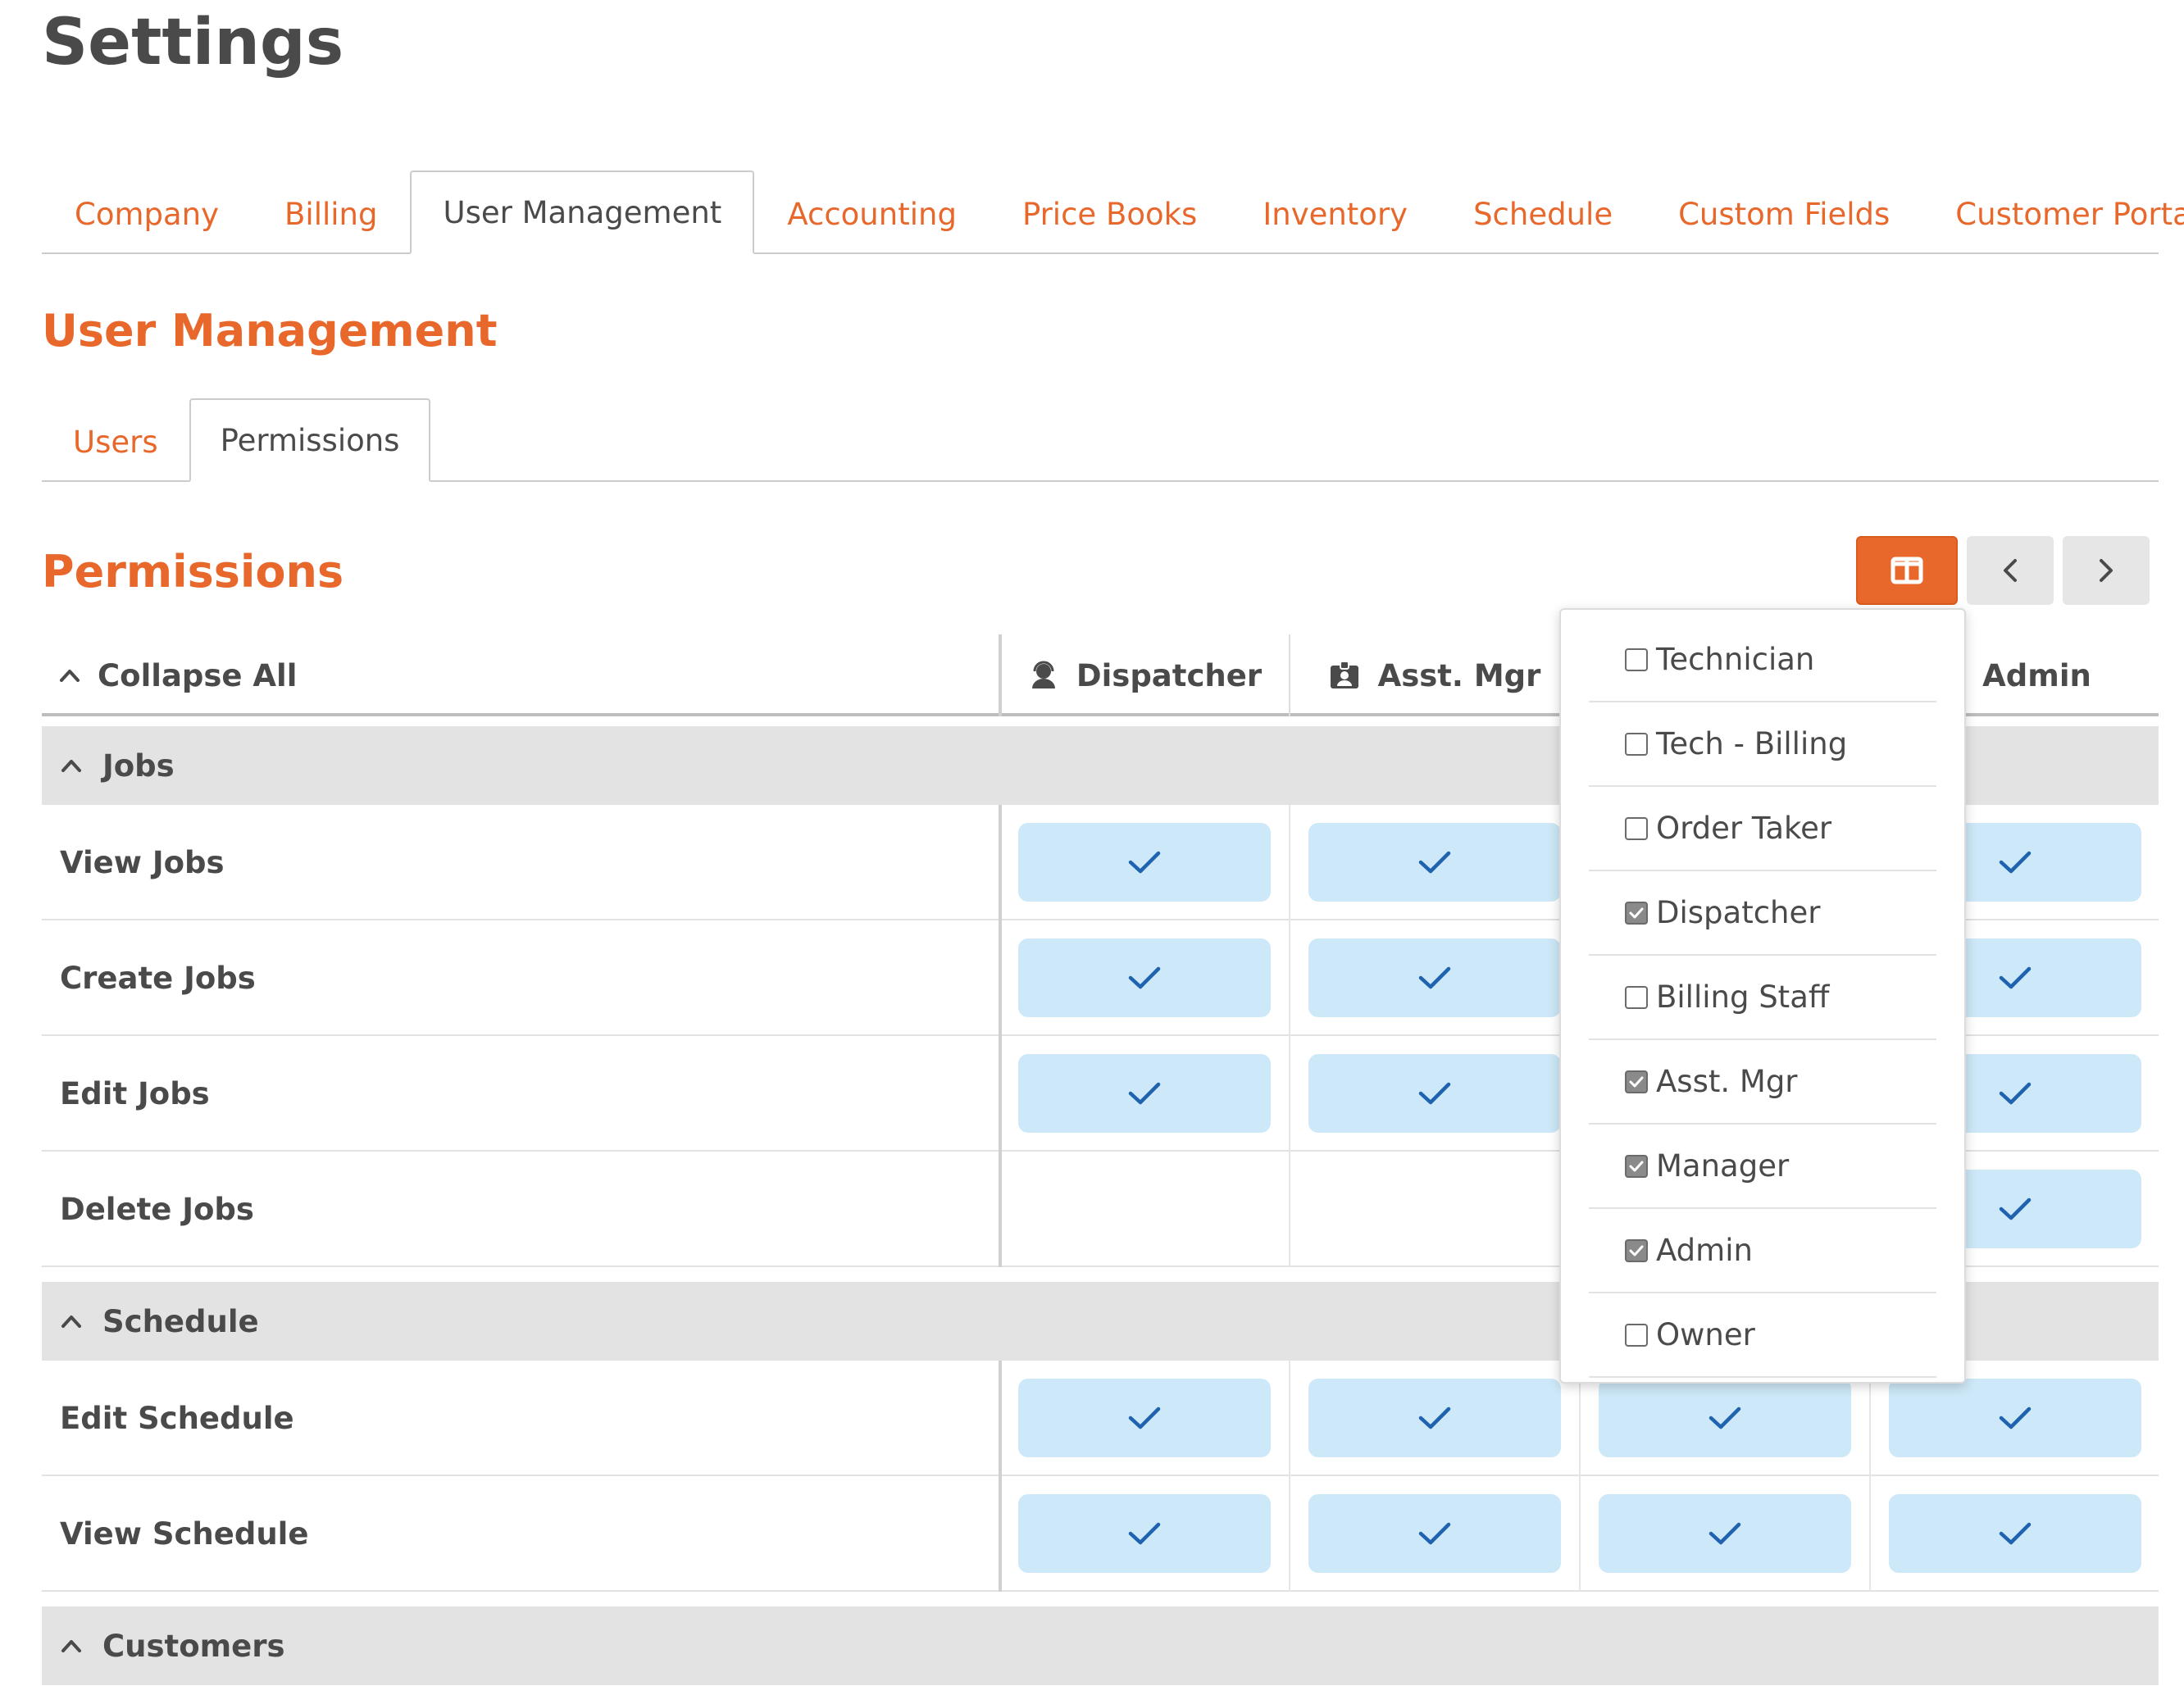 The image size is (2184, 1695). I want to click on column-option-admin: Admin, so click(1762, 1251).